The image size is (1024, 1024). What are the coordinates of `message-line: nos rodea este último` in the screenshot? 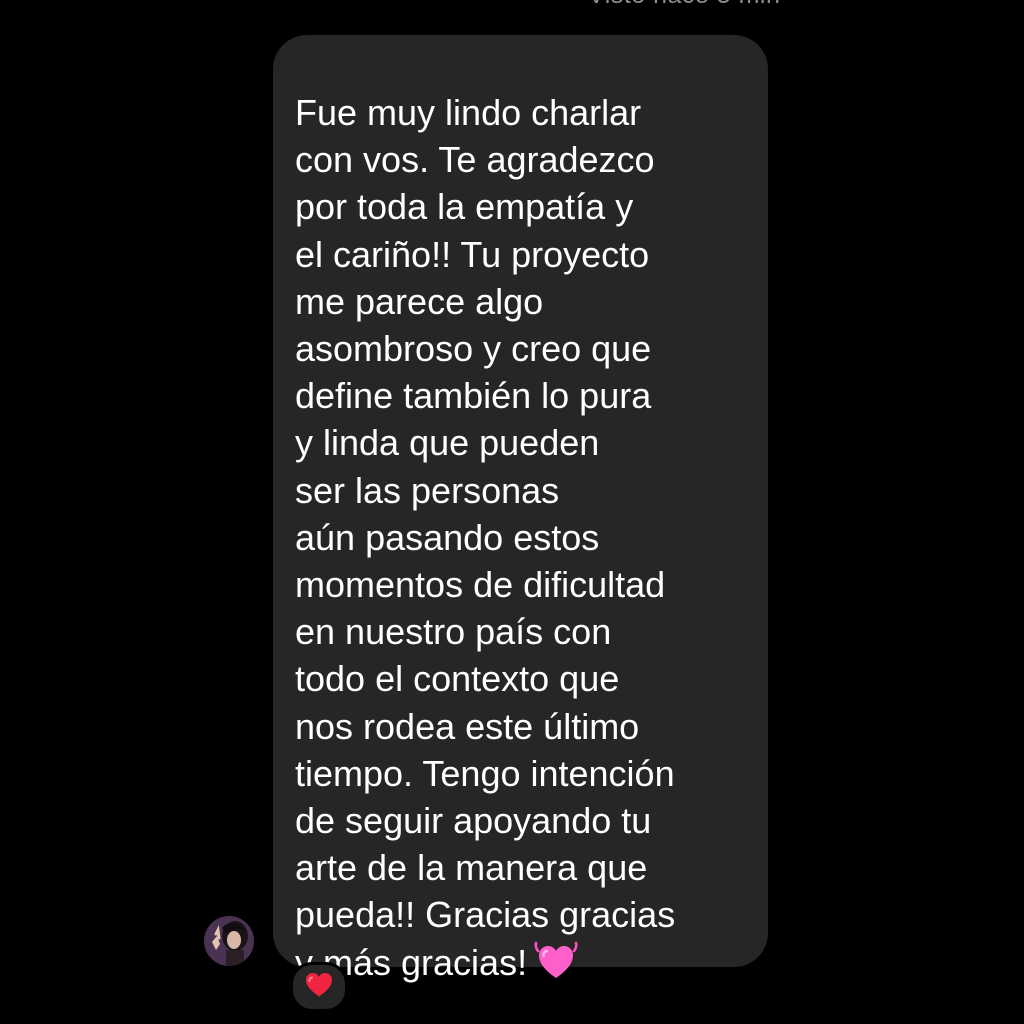 It's located at (467, 726).